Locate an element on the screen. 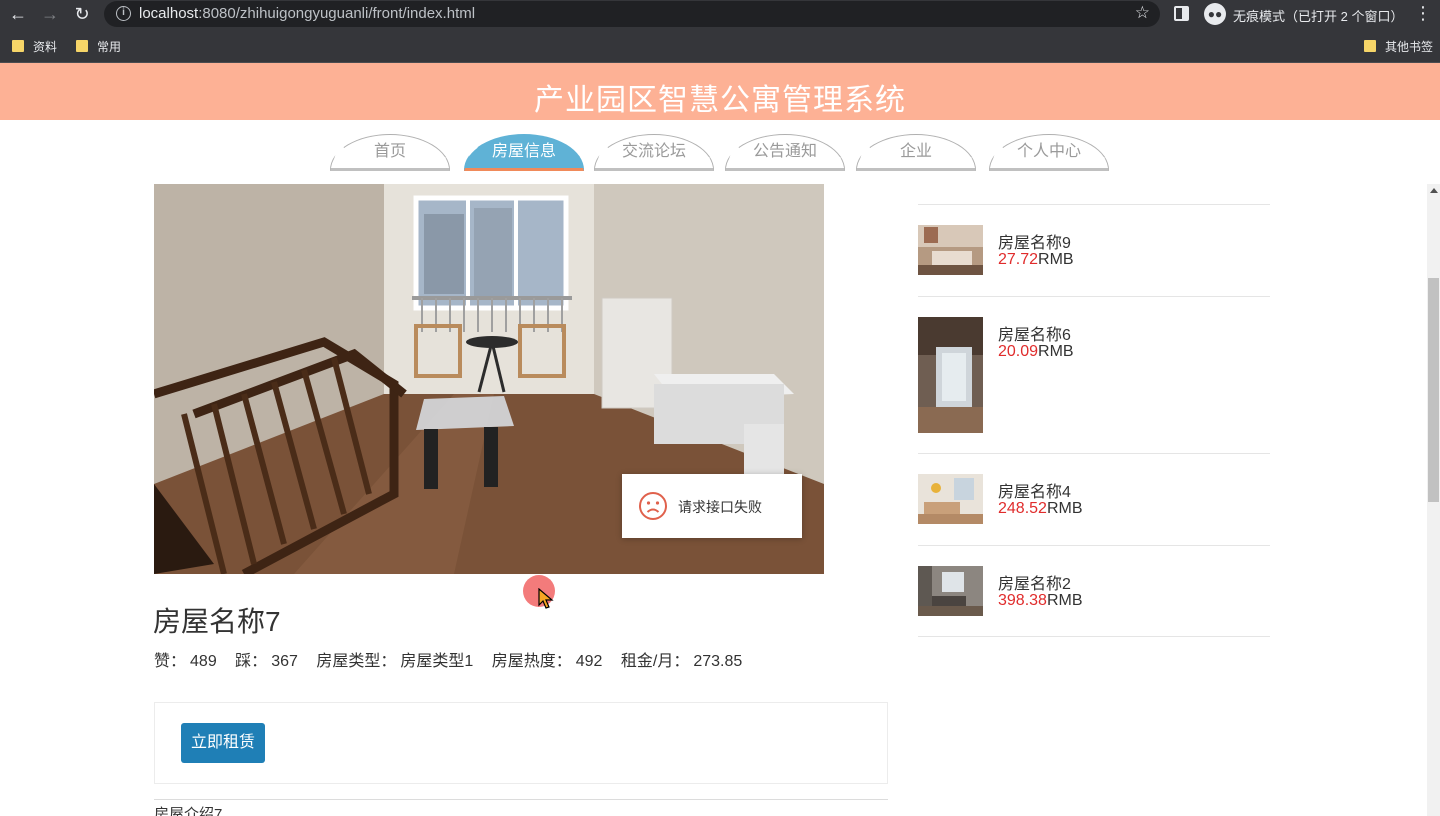  house-name: 房屋名称6 is located at coordinates (1034, 333).